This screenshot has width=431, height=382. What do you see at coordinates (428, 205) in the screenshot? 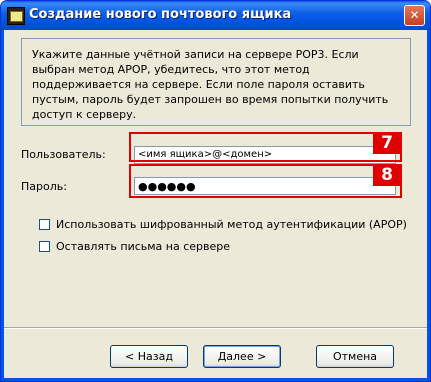
I see `window-border-right` at bounding box center [428, 205].